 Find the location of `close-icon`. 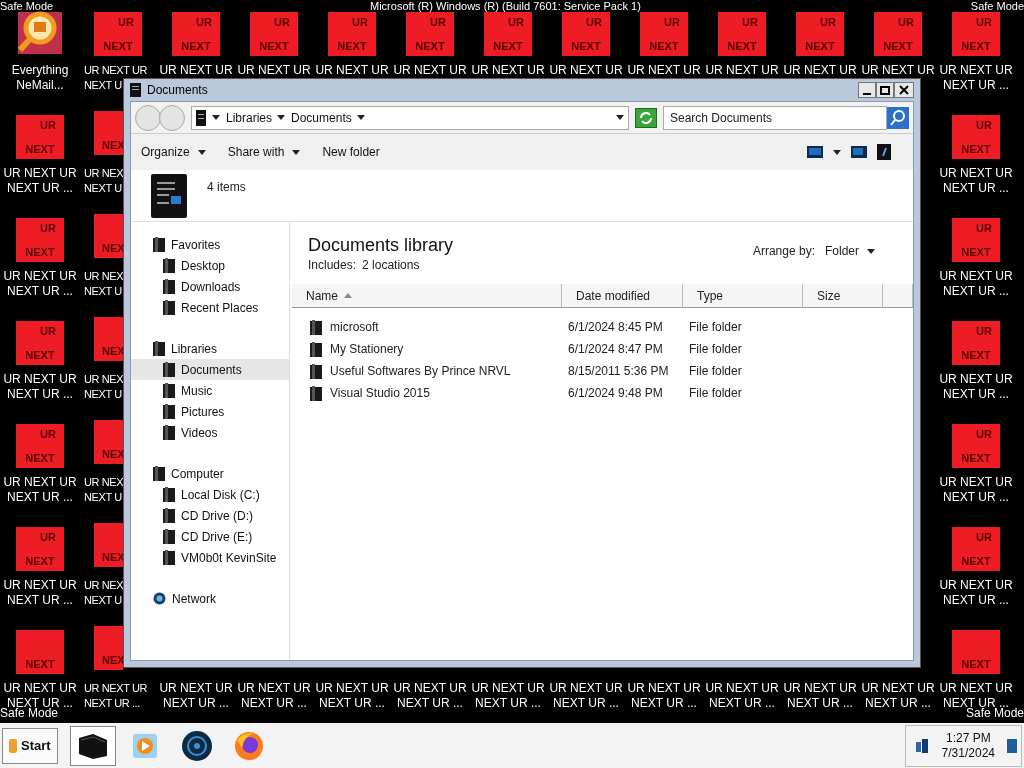

close-icon is located at coordinates (904, 90).